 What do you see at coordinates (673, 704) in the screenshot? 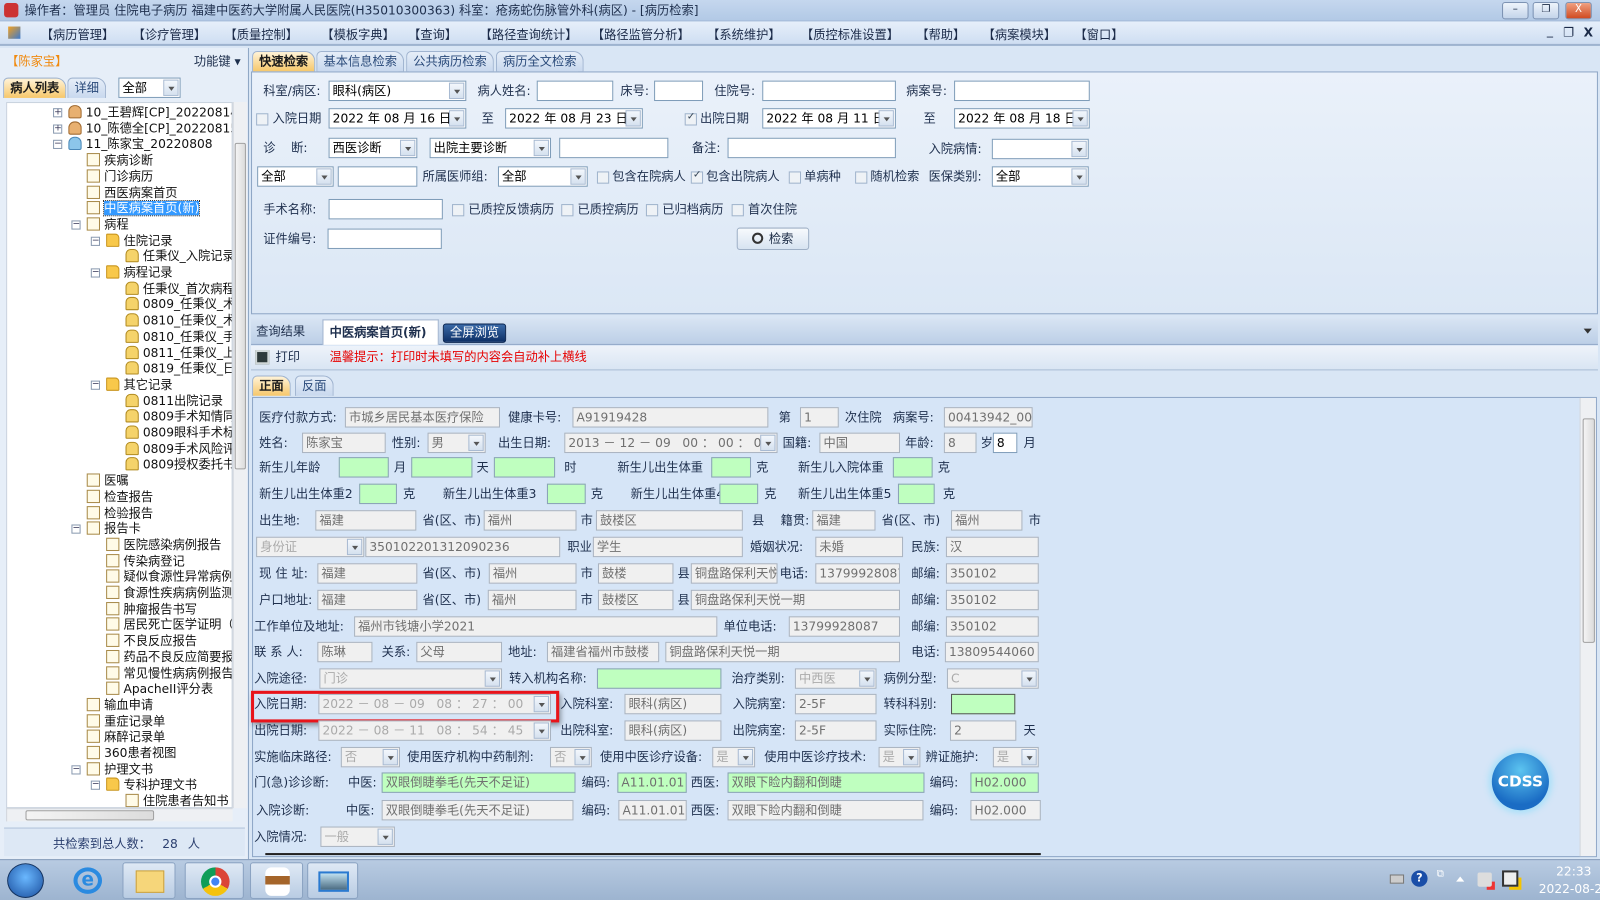
I see `admission-dept-field: 眼科(病区)` at bounding box center [673, 704].